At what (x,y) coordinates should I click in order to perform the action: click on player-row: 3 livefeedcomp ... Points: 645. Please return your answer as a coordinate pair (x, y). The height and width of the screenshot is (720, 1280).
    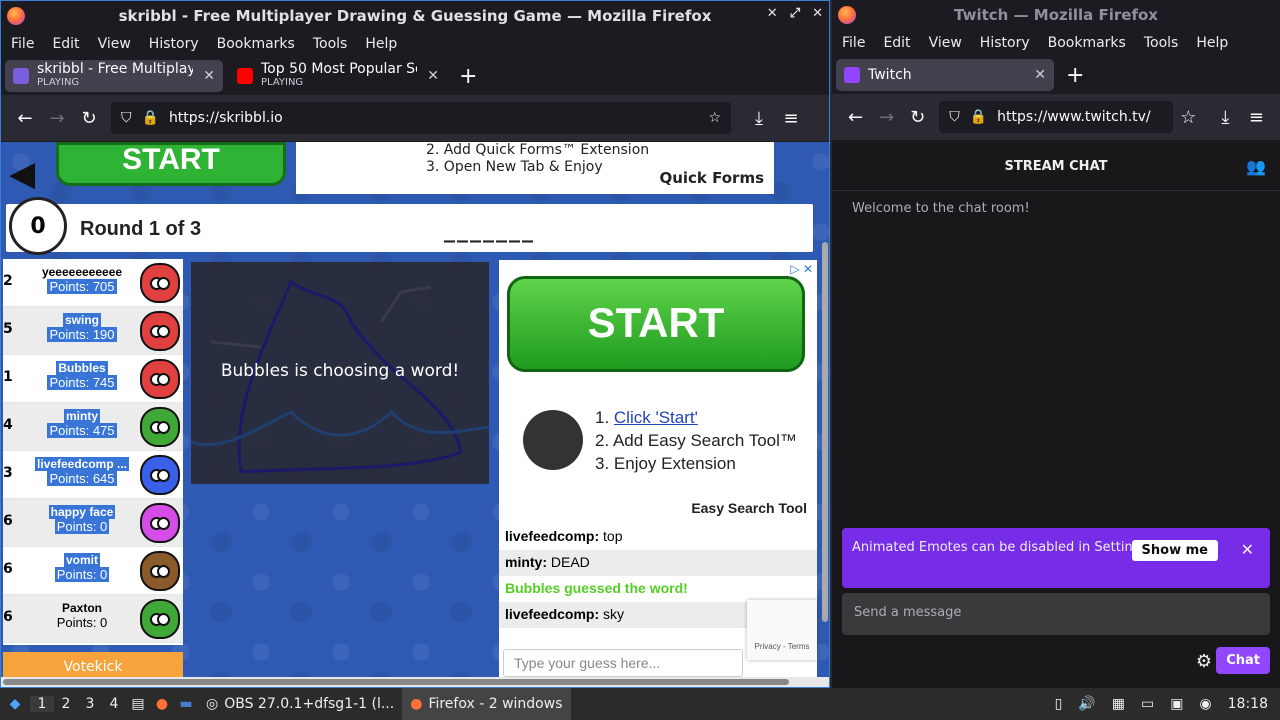
    Looking at the image, I should click on (93, 475).